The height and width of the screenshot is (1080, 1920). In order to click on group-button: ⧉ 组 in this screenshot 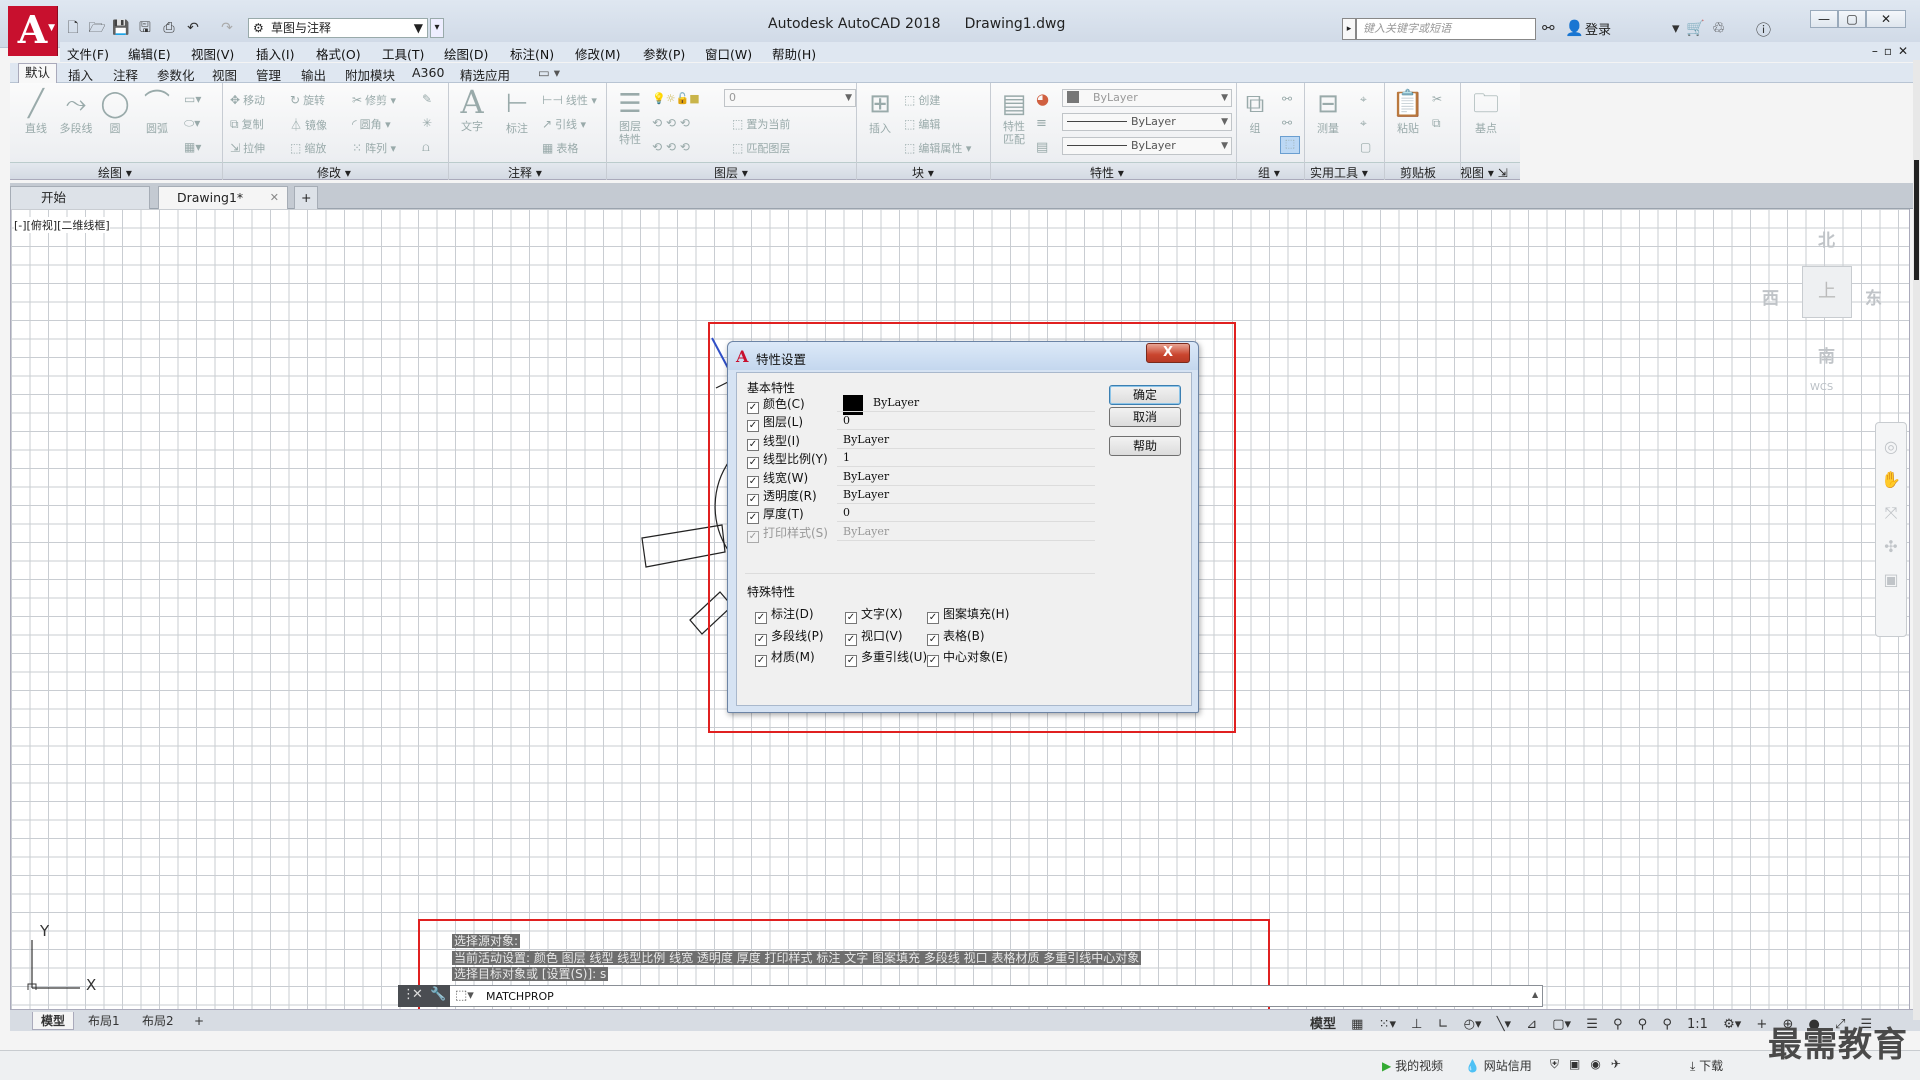, I will do `click(1255, 112)`.